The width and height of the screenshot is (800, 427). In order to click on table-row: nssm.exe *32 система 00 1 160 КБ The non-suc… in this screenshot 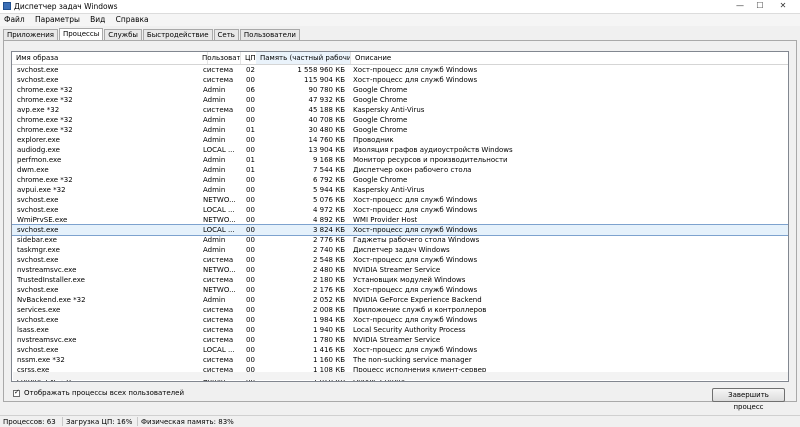, I will do `click(400, 360)`.